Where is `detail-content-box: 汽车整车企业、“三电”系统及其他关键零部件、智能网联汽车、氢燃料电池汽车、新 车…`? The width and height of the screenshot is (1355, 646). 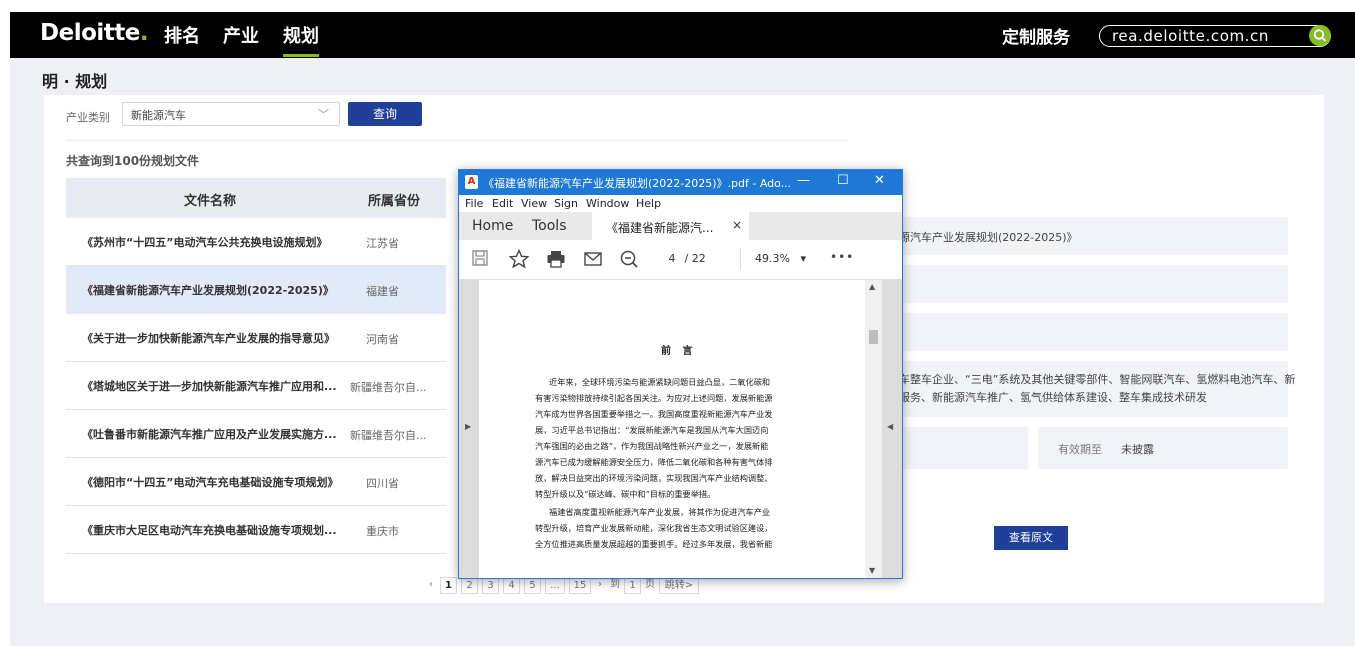 detail-content-box: 汽车整车企业、“三电”系统及其他关键零部件、智能网联汽车、氢燃料电池汽车、新 车… is located at coordinates (1071, 389).